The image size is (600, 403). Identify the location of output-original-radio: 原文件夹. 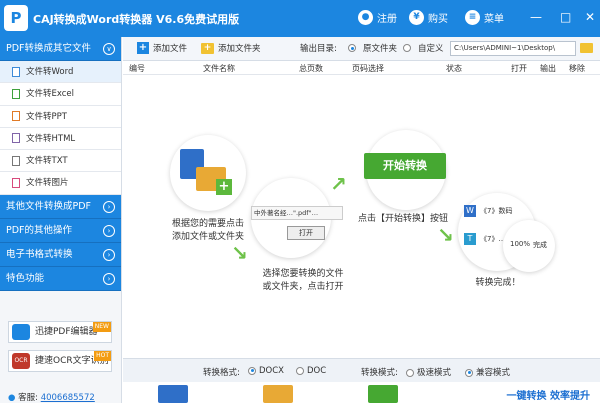
(372, 48).